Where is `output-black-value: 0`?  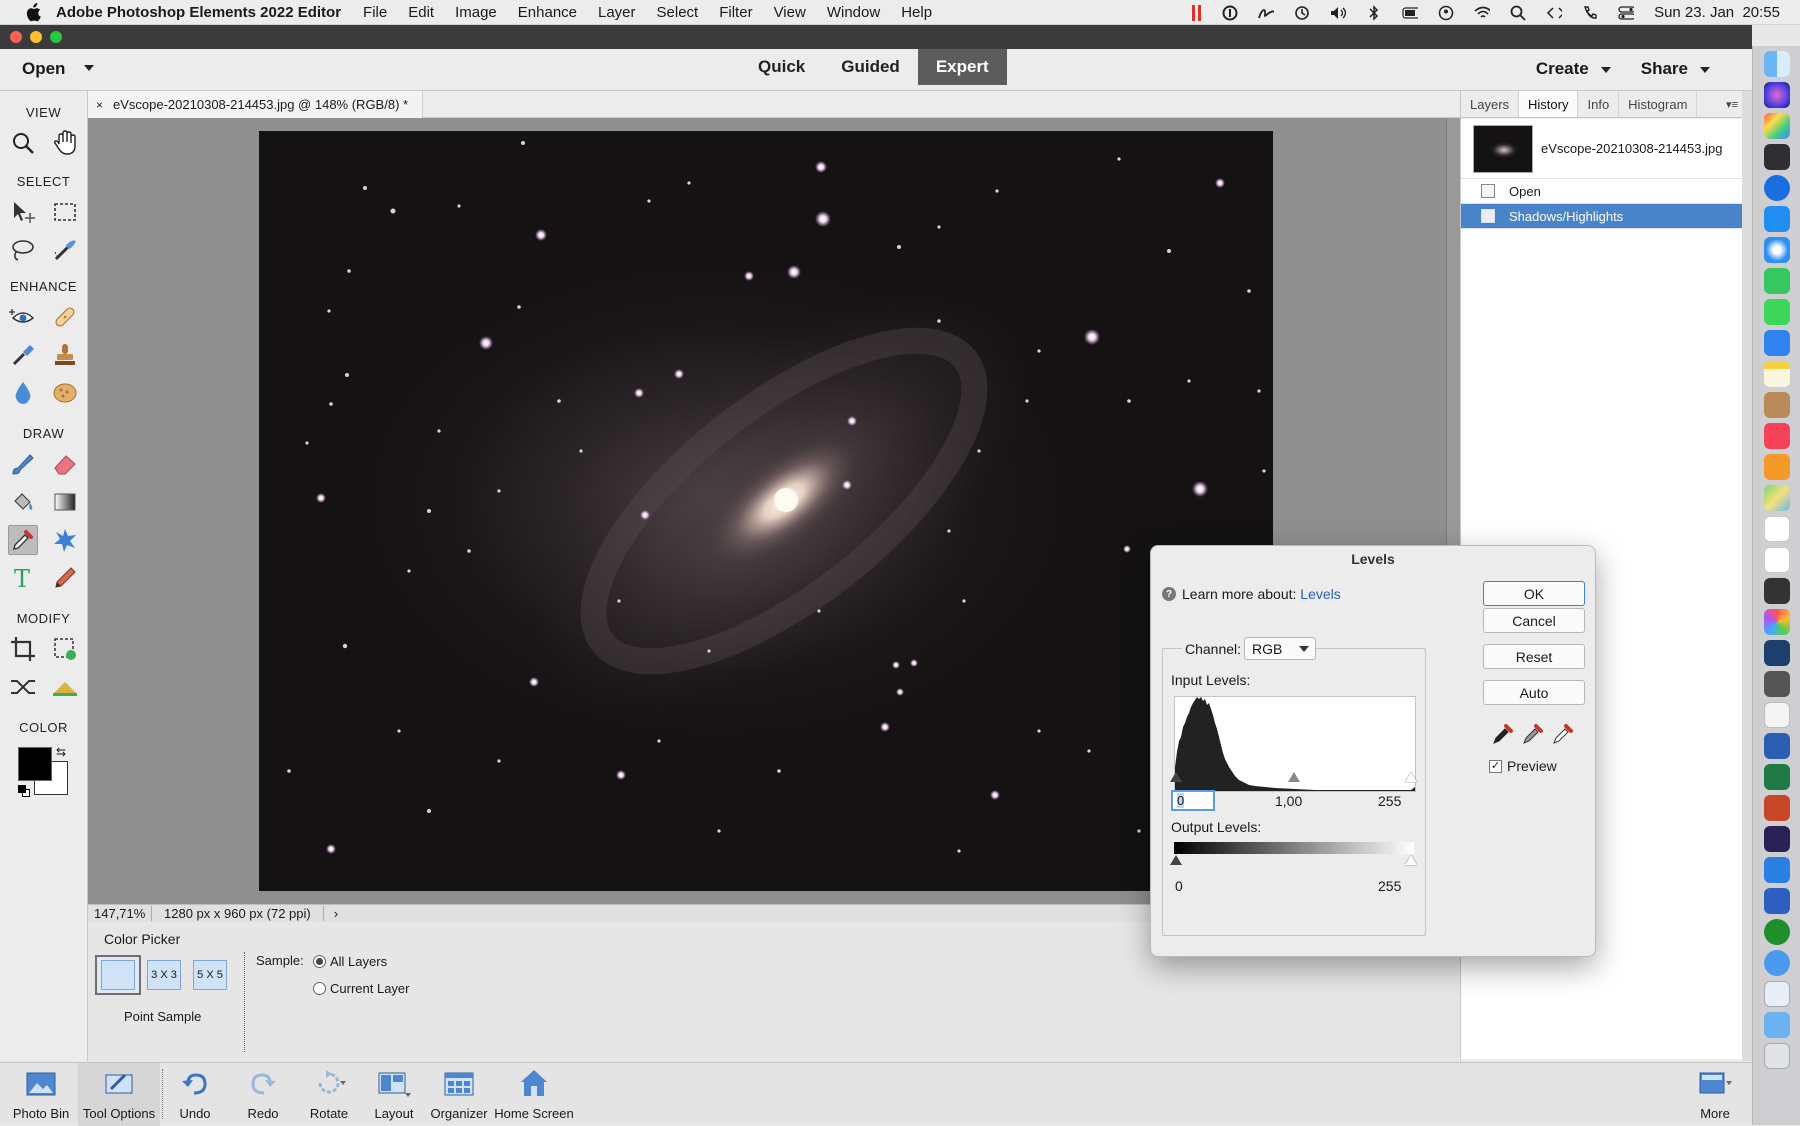 output-black-value: 0 is located at coordinates (1179, 886).